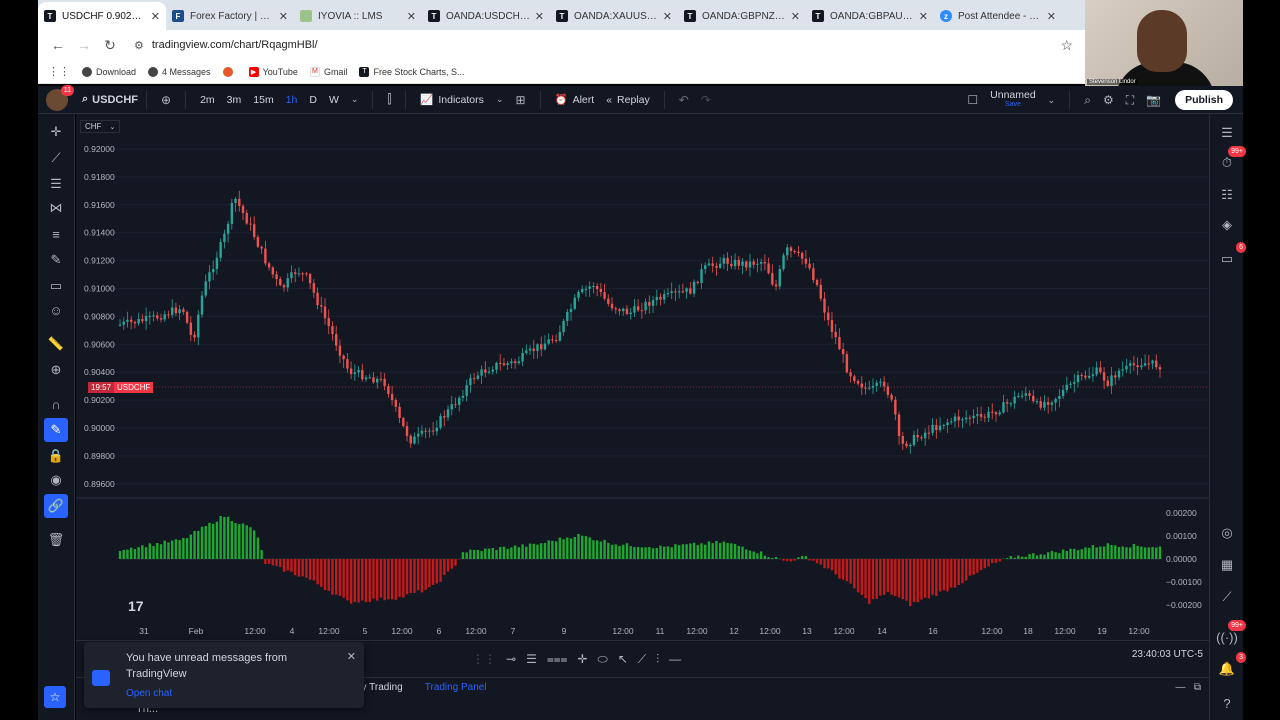 The height and width of the screenshot is (720, 1280). I want to click on compare-plus-icon: ⊕, so click(166, 100).